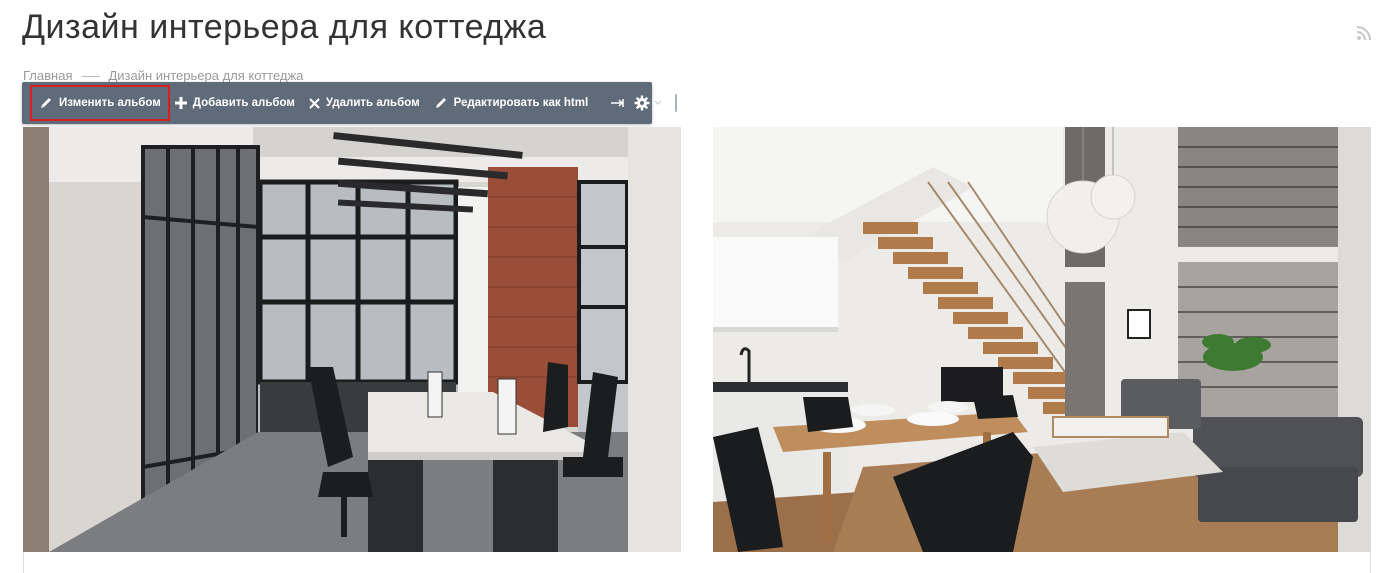  I want to click on edit-as-html-button: Редактировать как html, so click(511, 103).